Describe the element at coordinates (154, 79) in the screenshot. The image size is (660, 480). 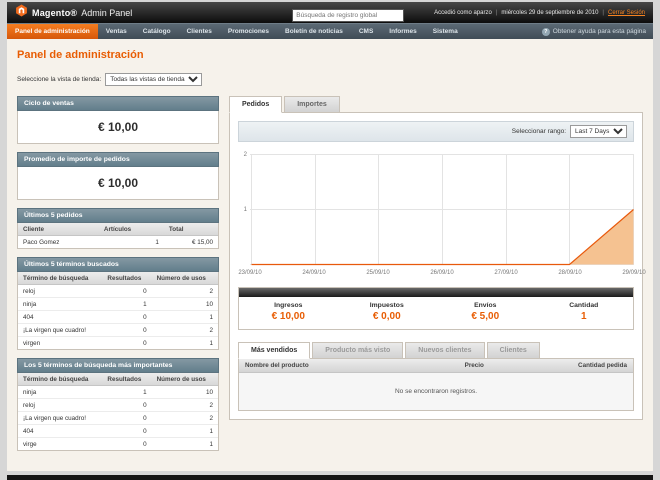
I see `store-view-select: Todas las vistas de tienda` at that location.